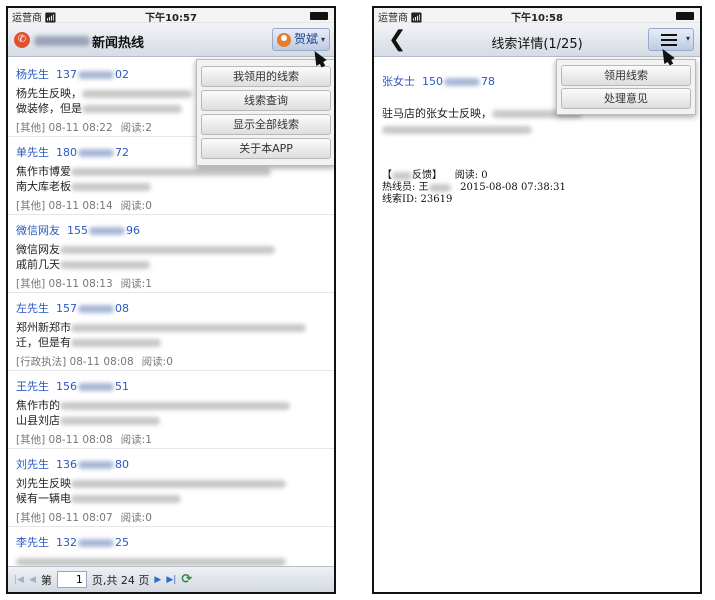 The height and width of the screenshot is (600, 715). What do you see at coordinates (22, 40) in the screenshot?
I see `app-logo-icon: ✆` at bounding box center [22, 40].